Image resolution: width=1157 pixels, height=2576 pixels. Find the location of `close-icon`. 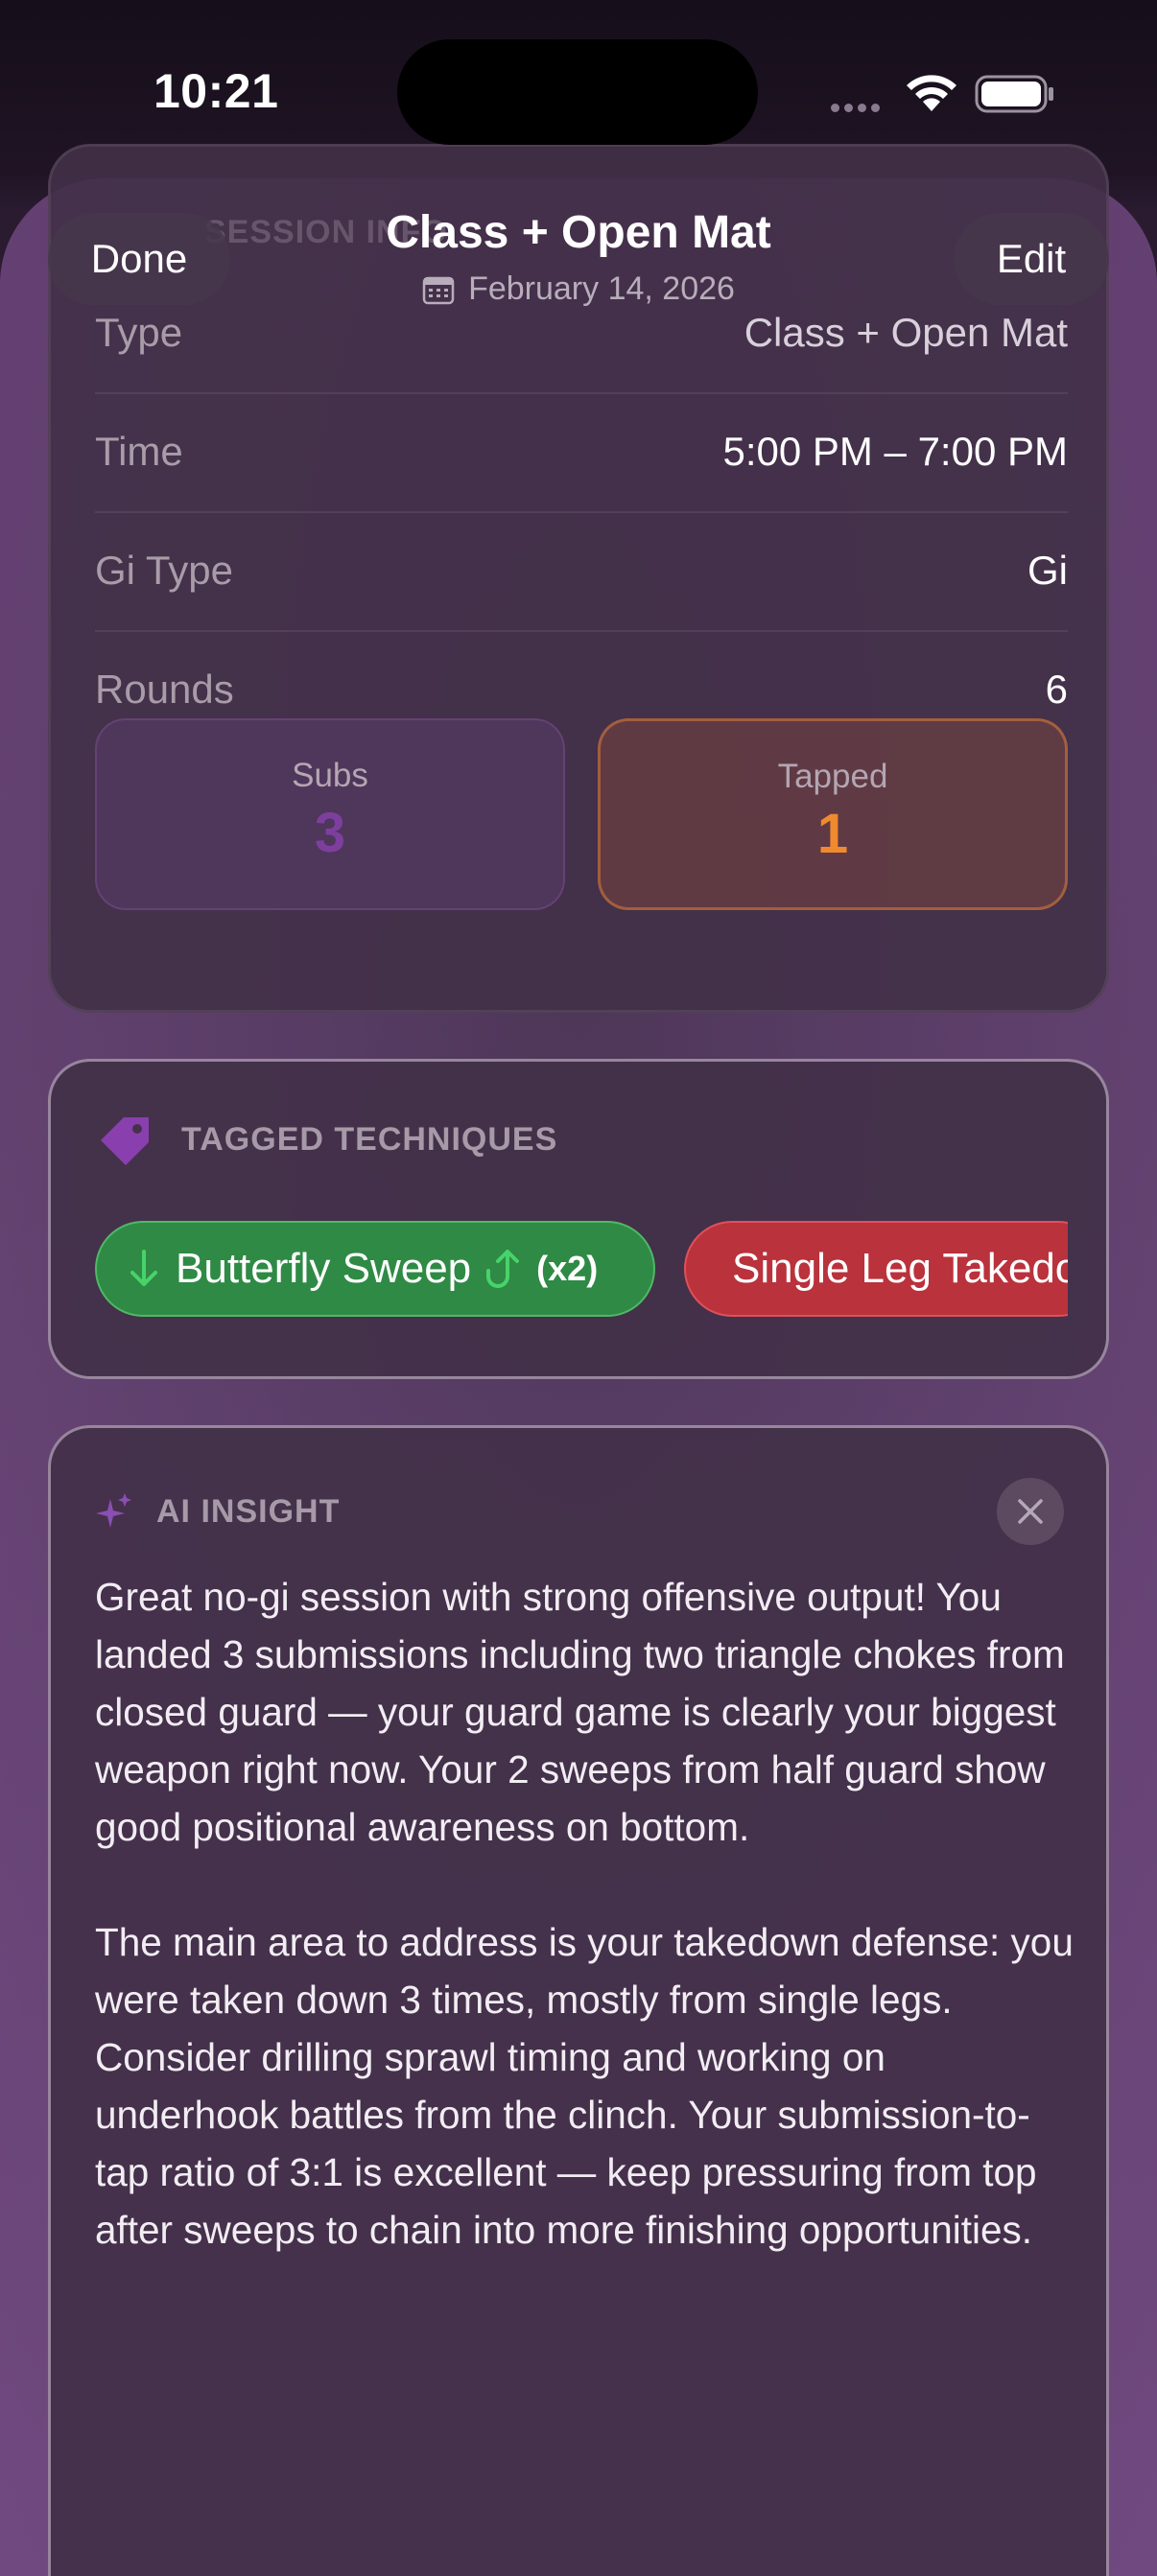

close-icon is located at coordinates (1030, 1511).